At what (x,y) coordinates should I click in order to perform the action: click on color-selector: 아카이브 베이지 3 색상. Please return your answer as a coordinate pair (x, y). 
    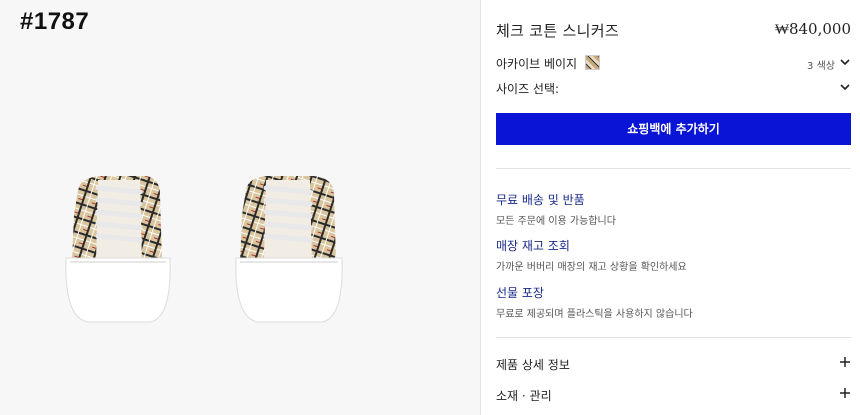
    Looking at the image, I should click on (673, 64).